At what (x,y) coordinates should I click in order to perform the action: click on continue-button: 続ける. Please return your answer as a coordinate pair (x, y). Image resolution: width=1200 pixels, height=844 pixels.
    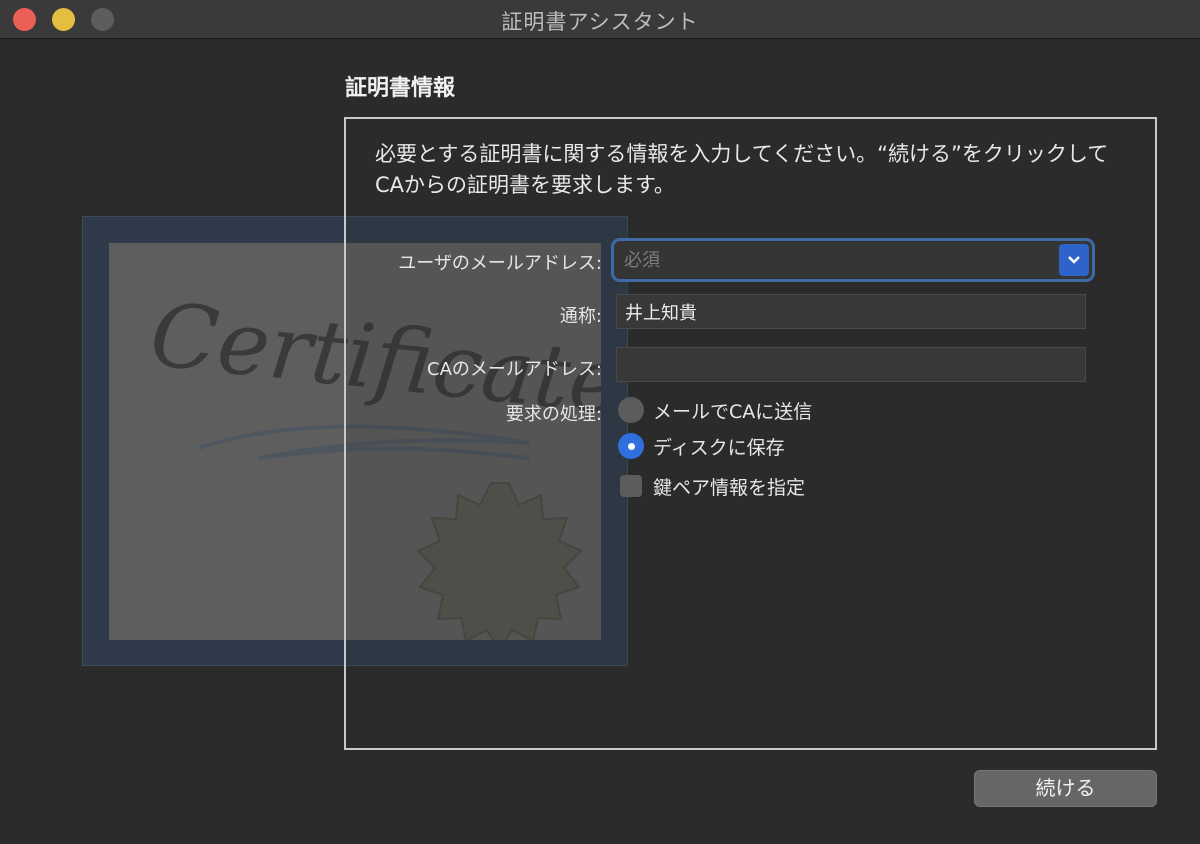
    Looking at the image, I should click on (1065, 788).